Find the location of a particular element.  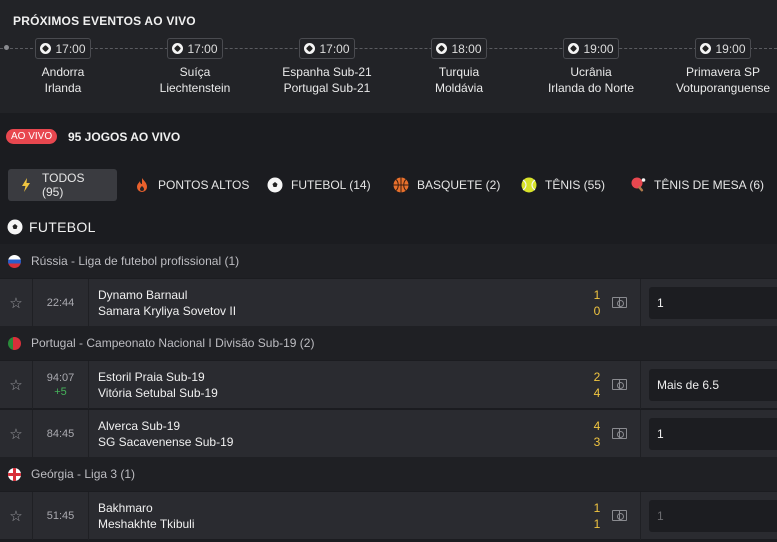

match-score: 24 is located at coordinates (597, 385).